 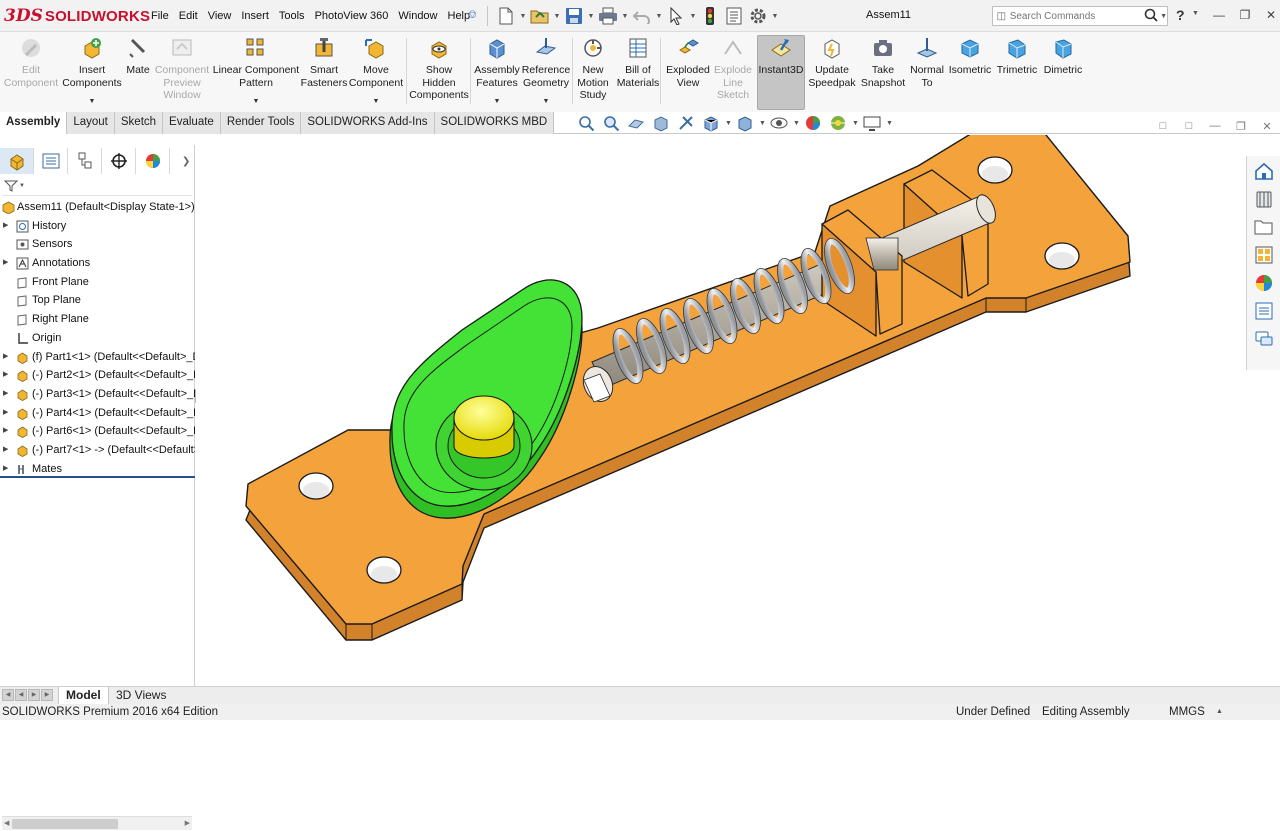 What do you see at coordinates (1241, 126) in the screenshot?
I see `doc-restore-icon: ❐` at bounding box center [1241, 126].